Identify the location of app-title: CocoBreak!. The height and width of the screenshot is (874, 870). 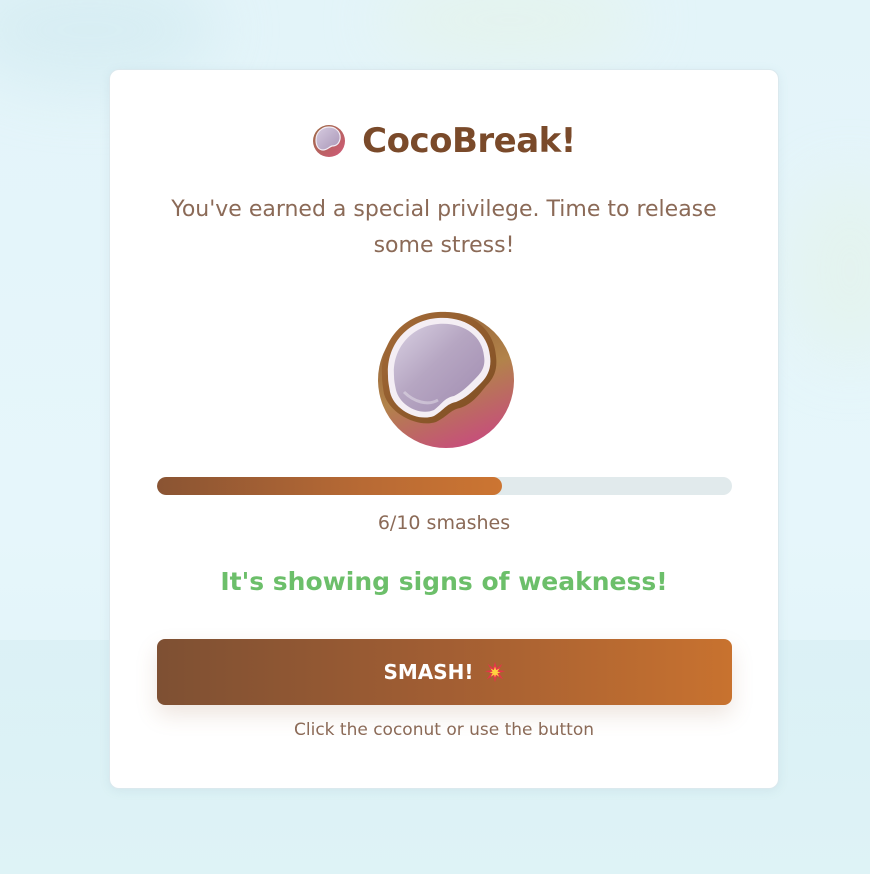
(469, 141).